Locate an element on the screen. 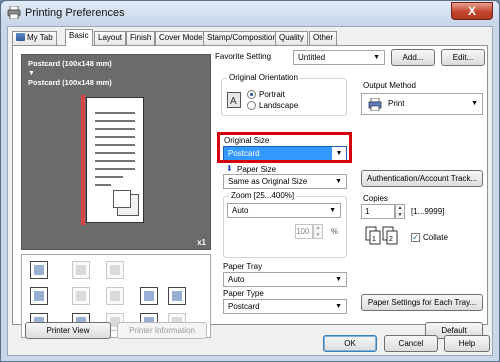 Image resolution: width=500 pixels, height=362 pixels. punch-icon is located at coordinates (115, 296).